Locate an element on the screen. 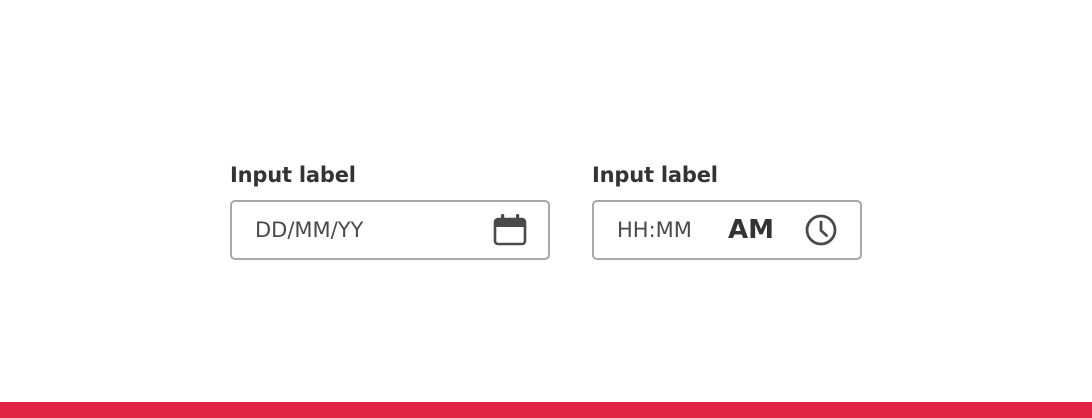 The image size is (1092, 418). date-field-label: Input label is located at coordinates (293, 175).